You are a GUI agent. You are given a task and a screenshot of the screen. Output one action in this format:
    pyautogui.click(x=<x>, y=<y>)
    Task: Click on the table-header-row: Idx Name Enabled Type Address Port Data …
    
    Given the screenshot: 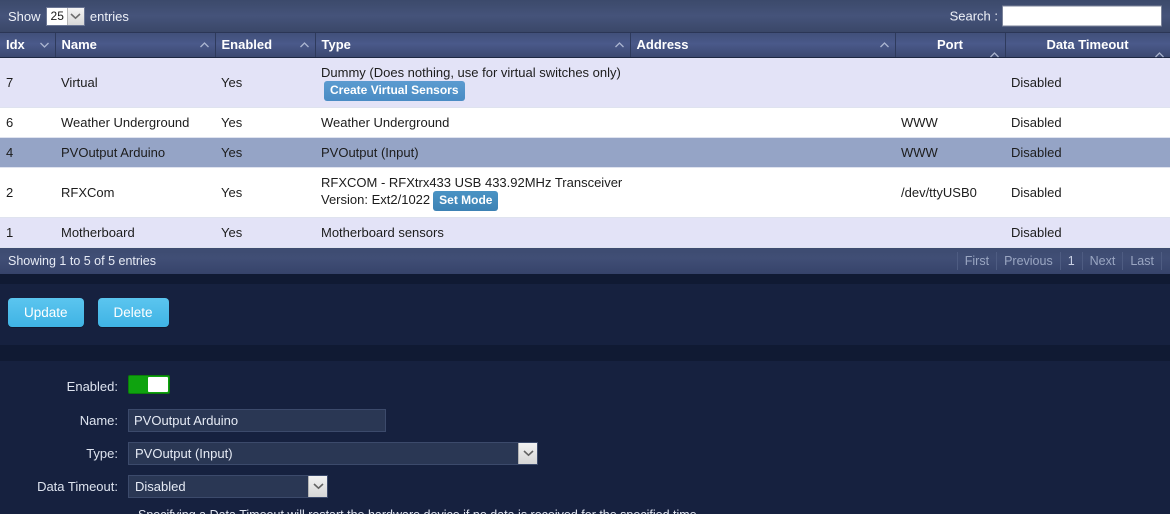 What is the action you would take?
    pyautogui.click(x=585, y=45)
    